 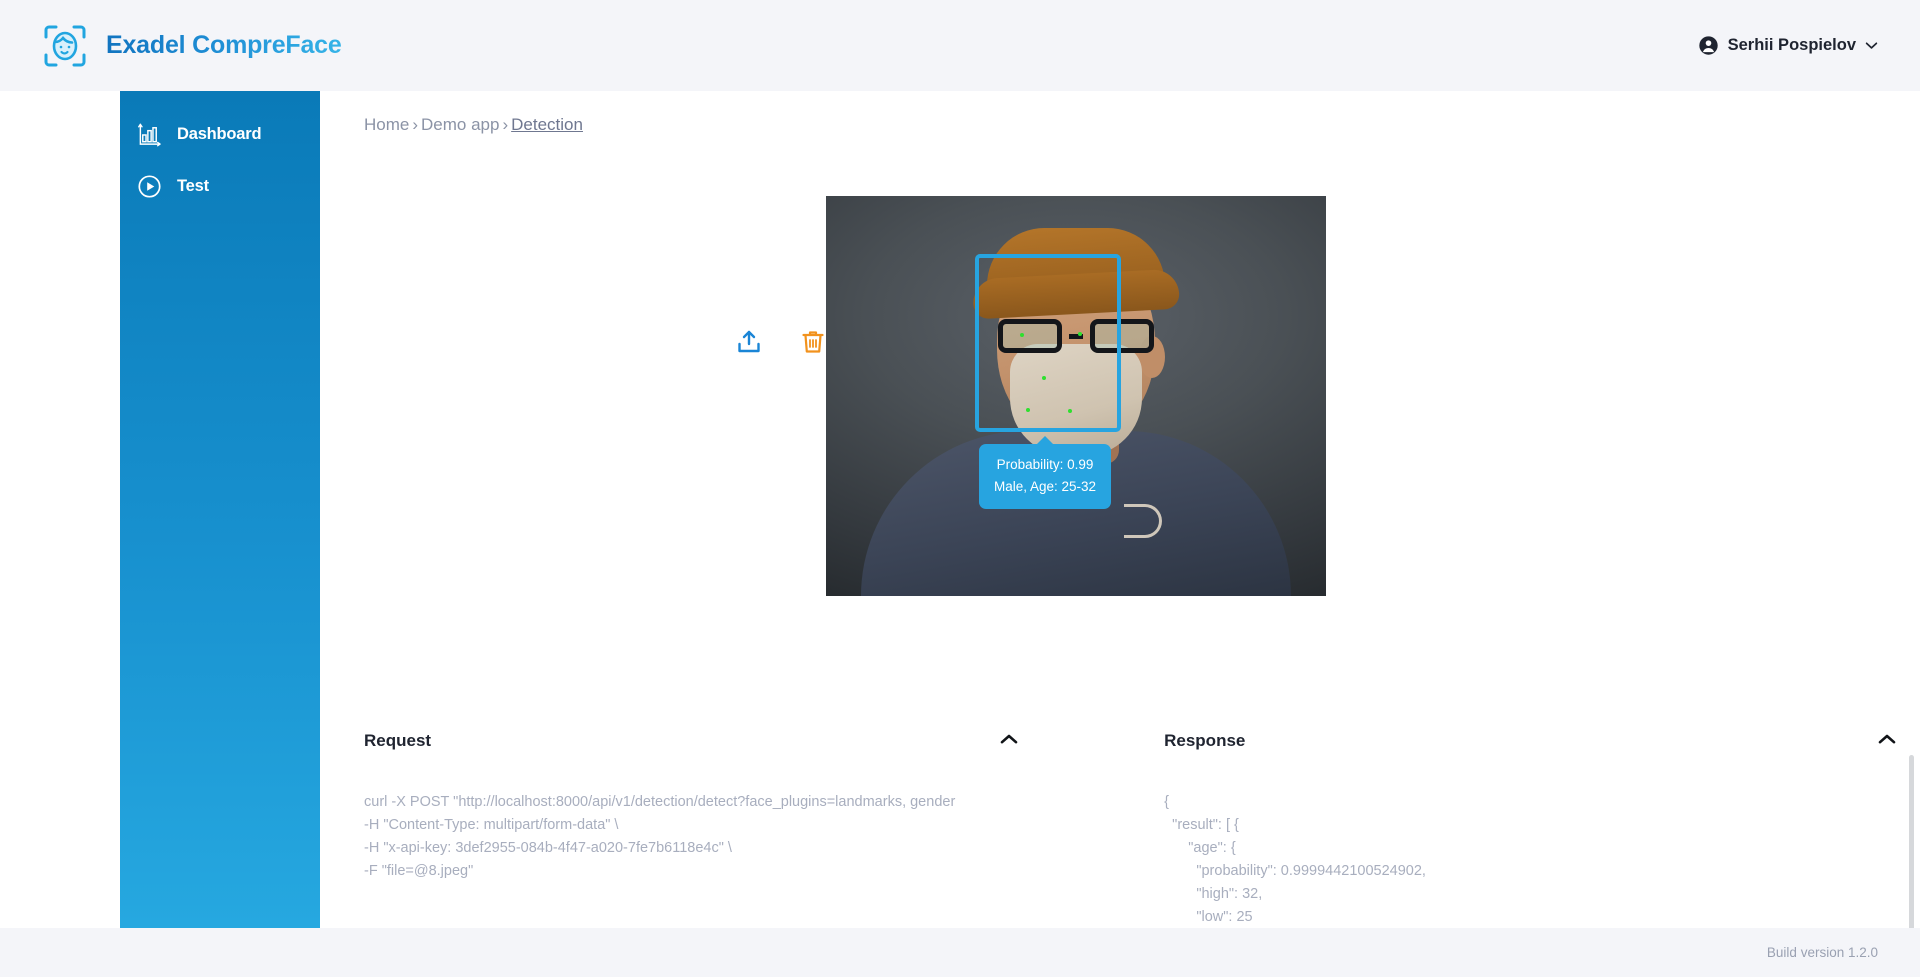 I want to click on breadcrumb-item-detection: Detection, so click(x=547, y=124).